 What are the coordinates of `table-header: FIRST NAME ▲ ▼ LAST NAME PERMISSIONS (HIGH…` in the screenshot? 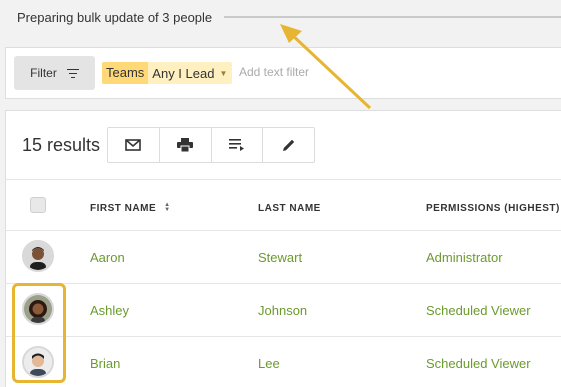 It's located at (283, 205).